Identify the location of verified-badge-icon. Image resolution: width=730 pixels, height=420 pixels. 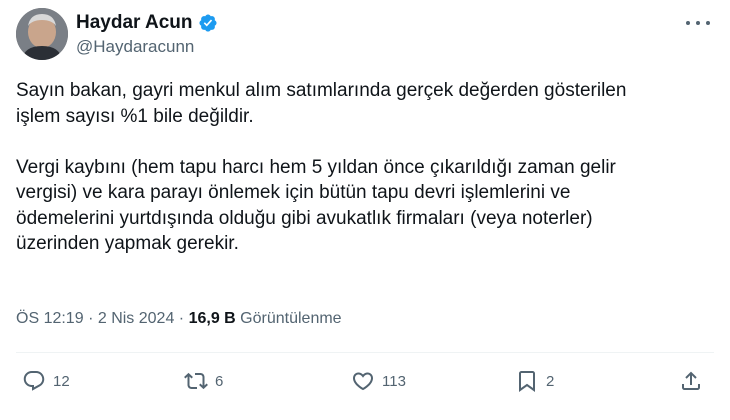
(208, 23).